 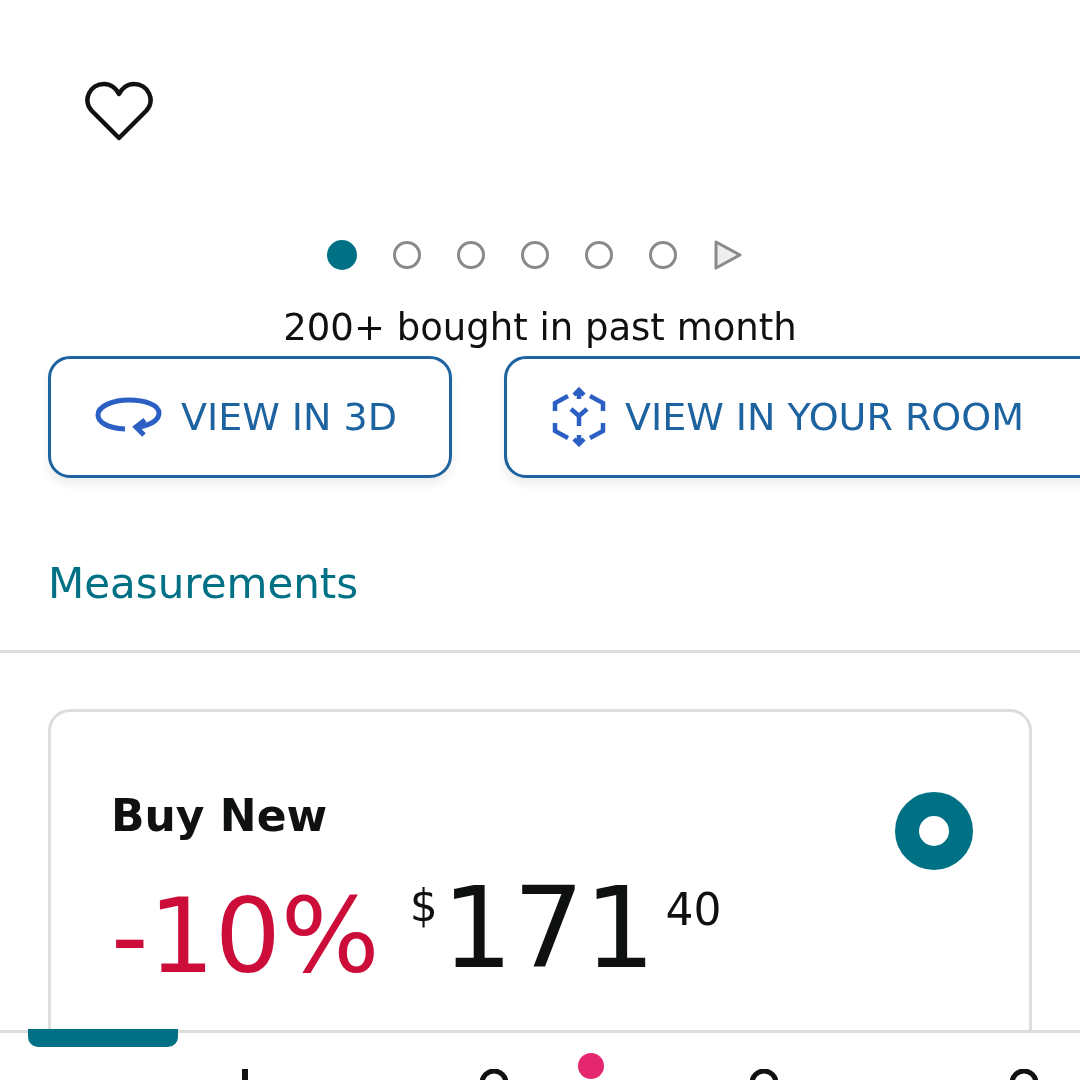 I want to click on price-whole: 171, so click(x=548, y=928).